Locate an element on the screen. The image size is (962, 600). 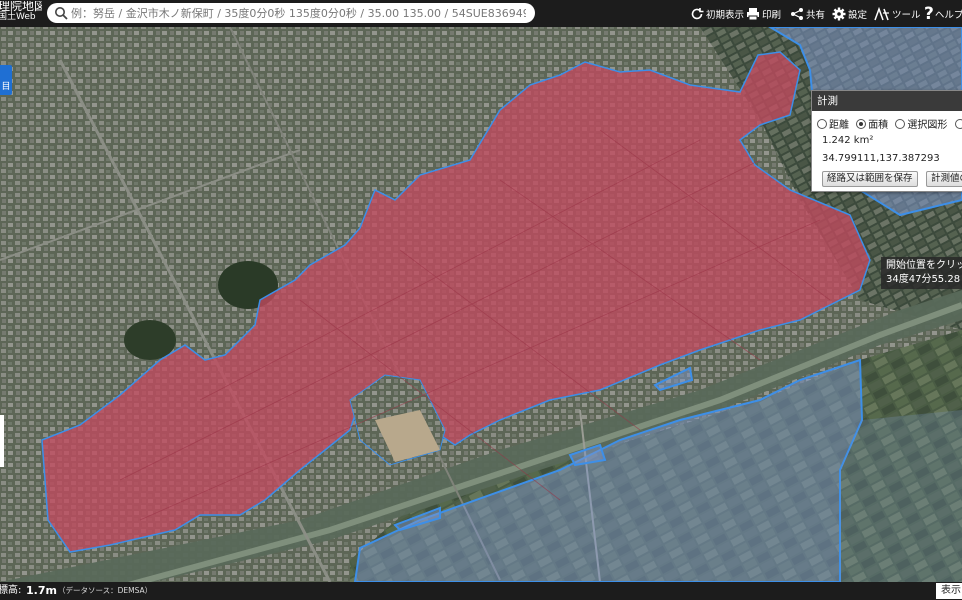
save-route-button: 経路又は範囲を保存 is located at coordinates (870, 179).